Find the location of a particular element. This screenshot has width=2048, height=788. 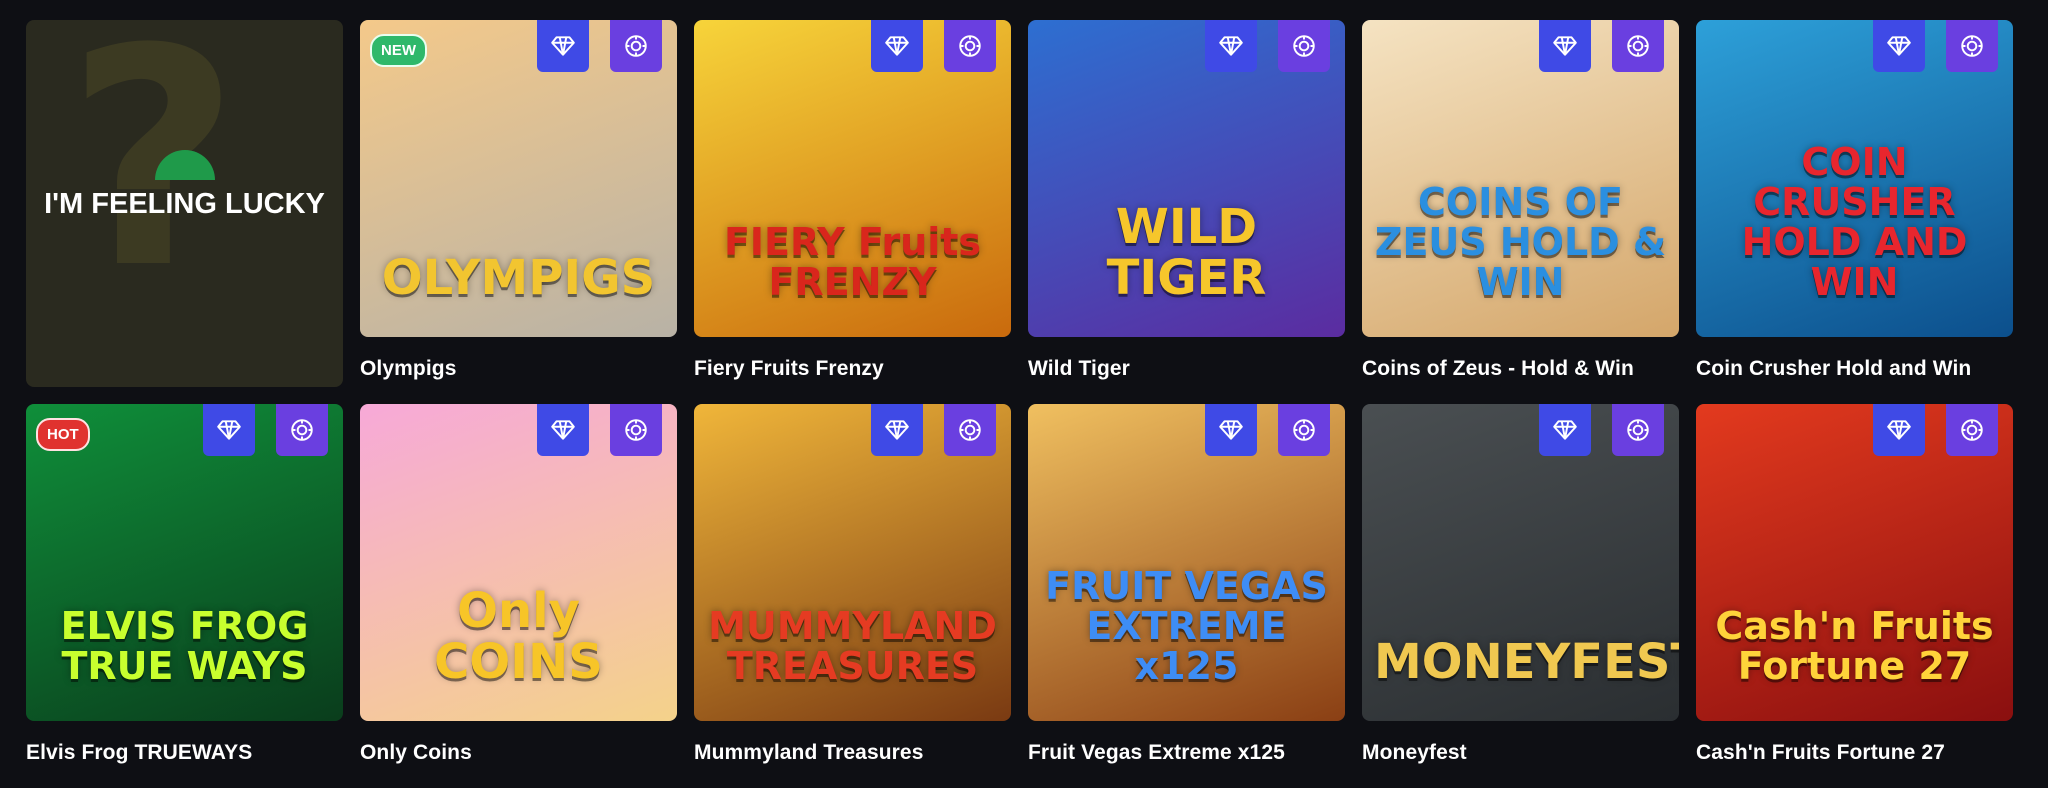

game-art-title: COINS OF ZEUS HOLD & WIN is located at coordinates (1520, 242).